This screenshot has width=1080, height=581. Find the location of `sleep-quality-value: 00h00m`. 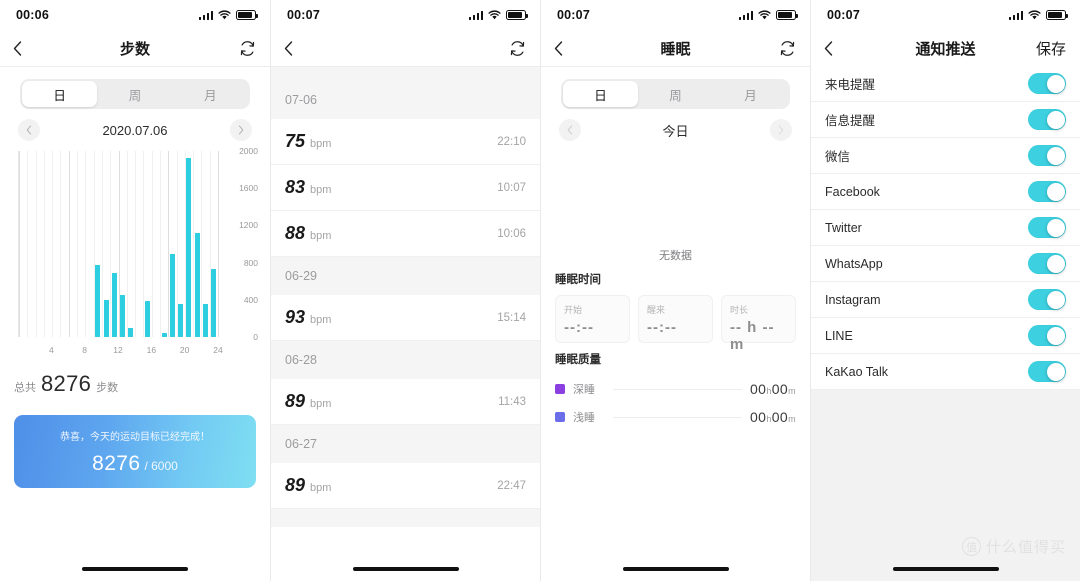

sleep-quality-value: 00h00m is located at coordinates (772, 389).